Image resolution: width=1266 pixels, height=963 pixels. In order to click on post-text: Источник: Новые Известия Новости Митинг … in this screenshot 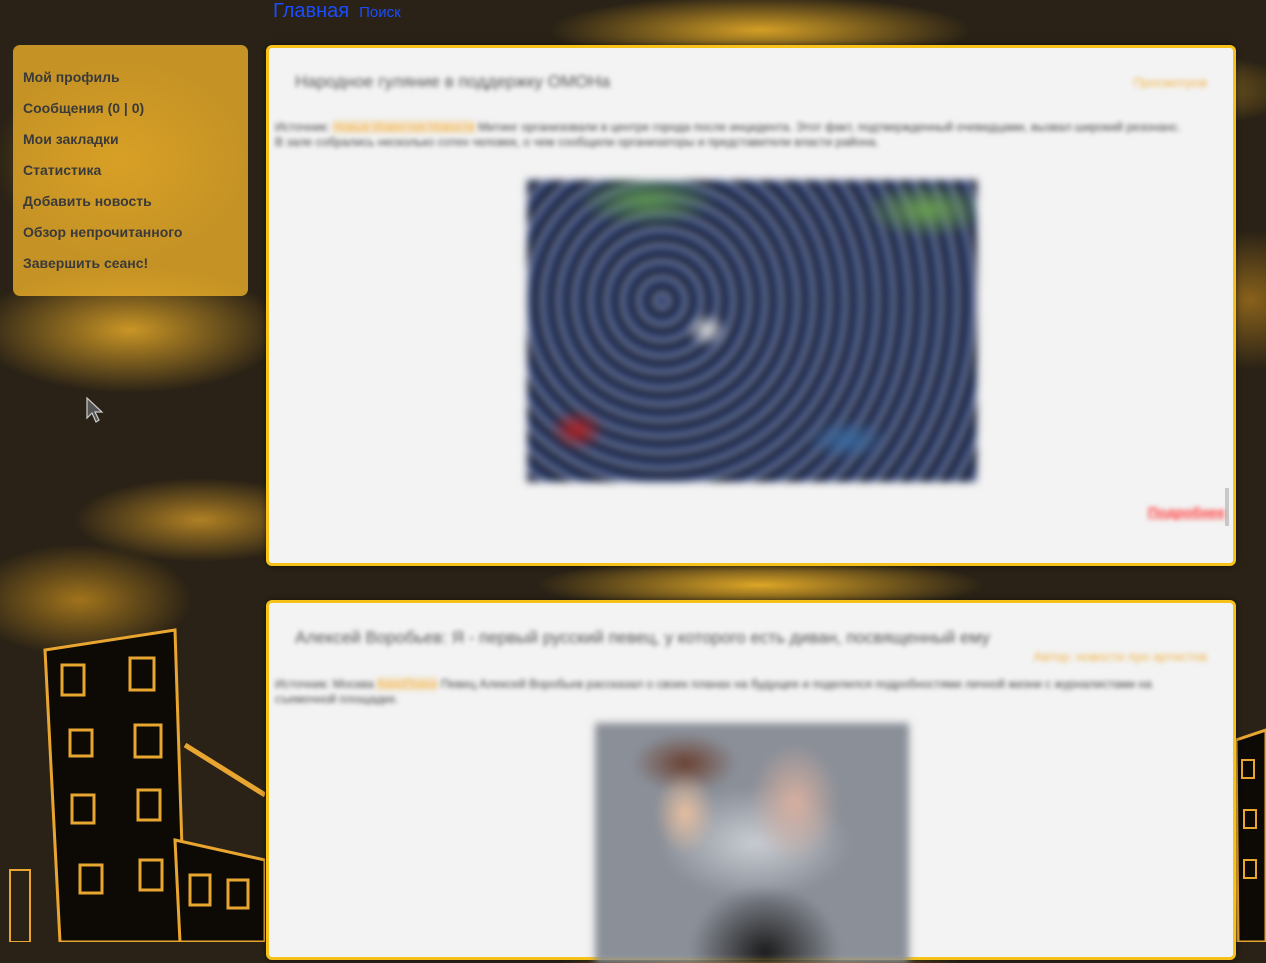, I will do `click(731, 135)`.